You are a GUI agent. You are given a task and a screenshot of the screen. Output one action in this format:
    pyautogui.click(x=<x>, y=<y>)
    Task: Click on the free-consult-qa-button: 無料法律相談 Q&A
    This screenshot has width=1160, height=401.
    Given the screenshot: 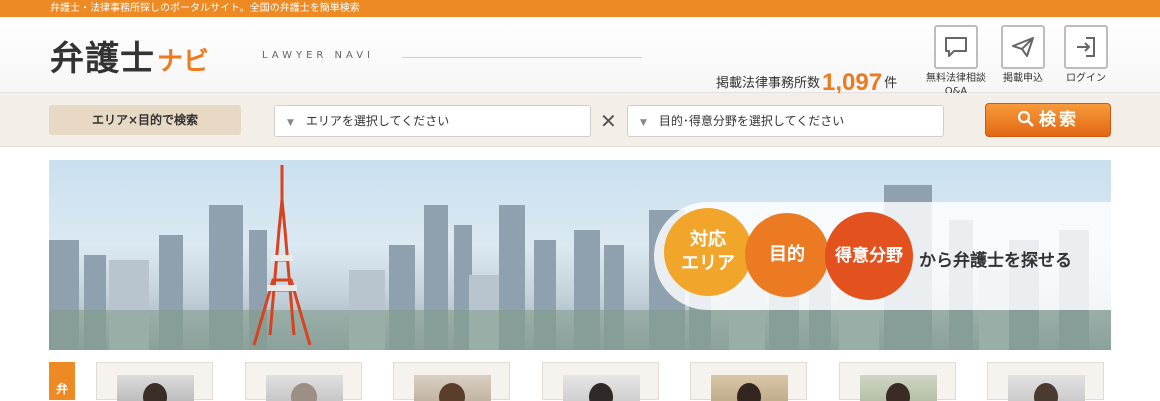 What is the action you would take?
    pyautogui.click(x=956, y=61)
    